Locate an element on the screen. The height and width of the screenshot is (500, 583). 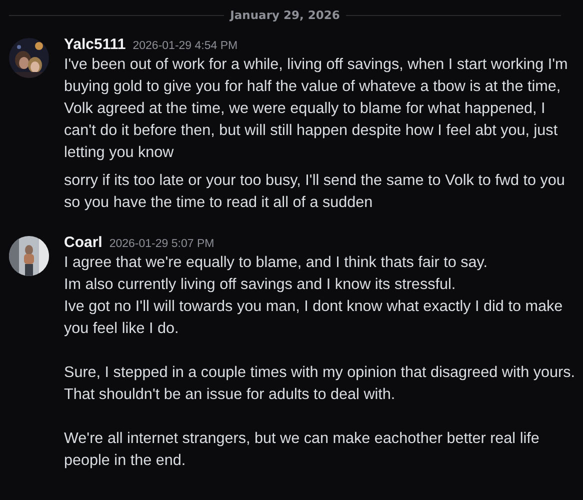
message-text: sorry if its too late or your too busy, I'll send the same to Volk to fwd to you so you have the time to read it all of a sudden is located at coordinates (315, 192).